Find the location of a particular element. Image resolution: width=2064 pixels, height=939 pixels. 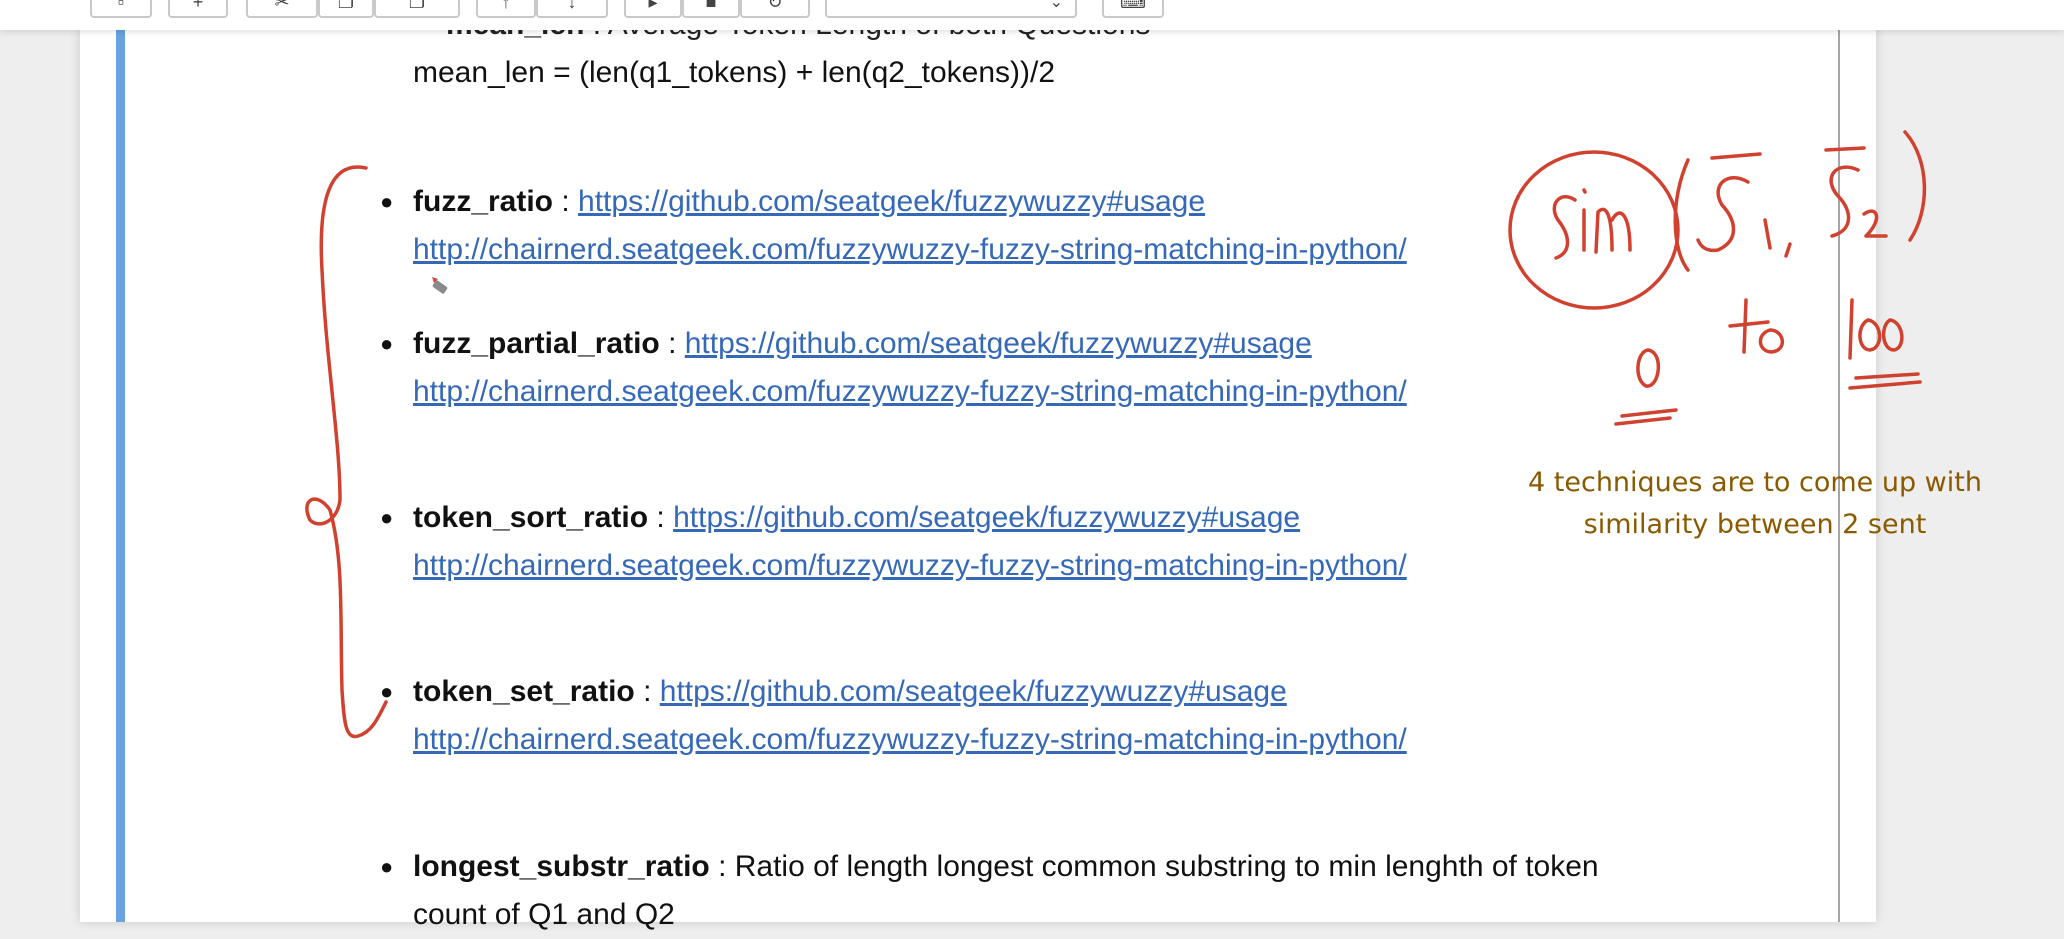

restart-icon: ↻ is located at coordinates (775, 9).